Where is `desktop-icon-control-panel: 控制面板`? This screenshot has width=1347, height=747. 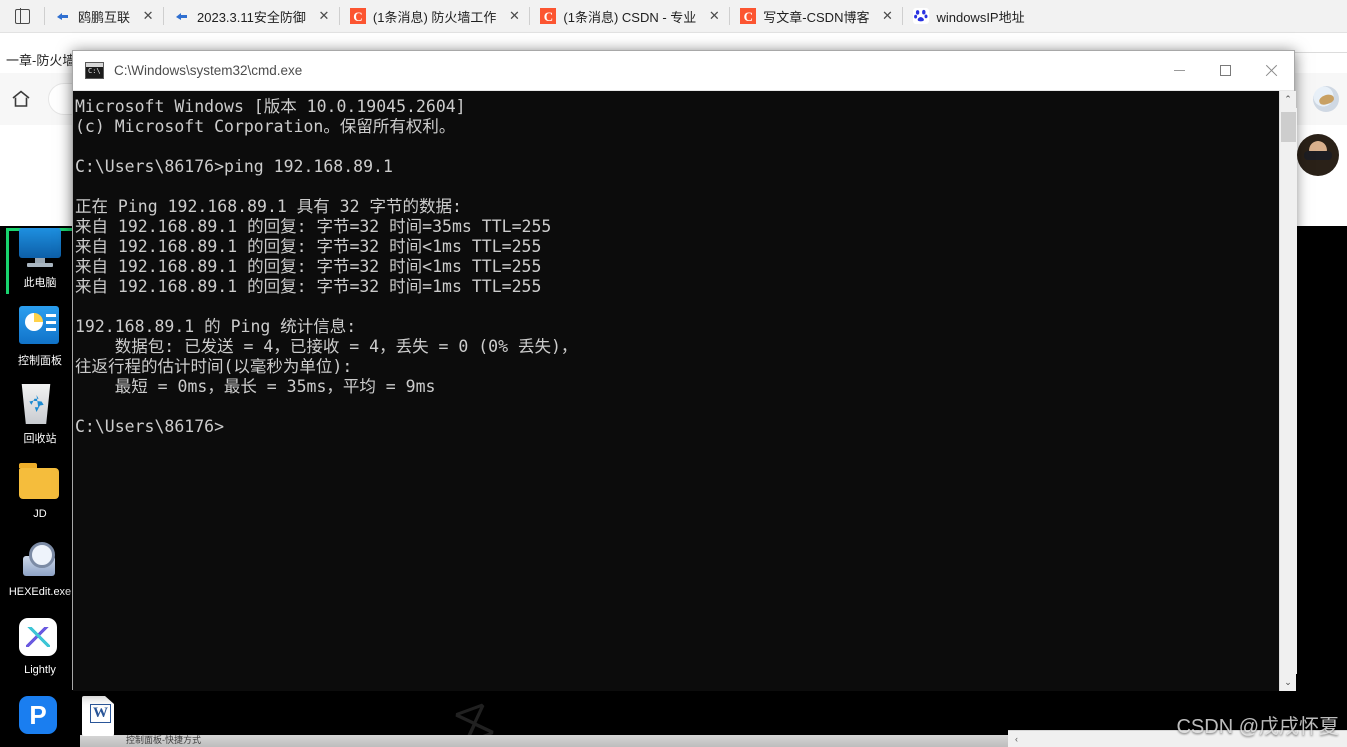 desktop-icon-control-panel: 控制面板 is located at coordinates (40, 345).